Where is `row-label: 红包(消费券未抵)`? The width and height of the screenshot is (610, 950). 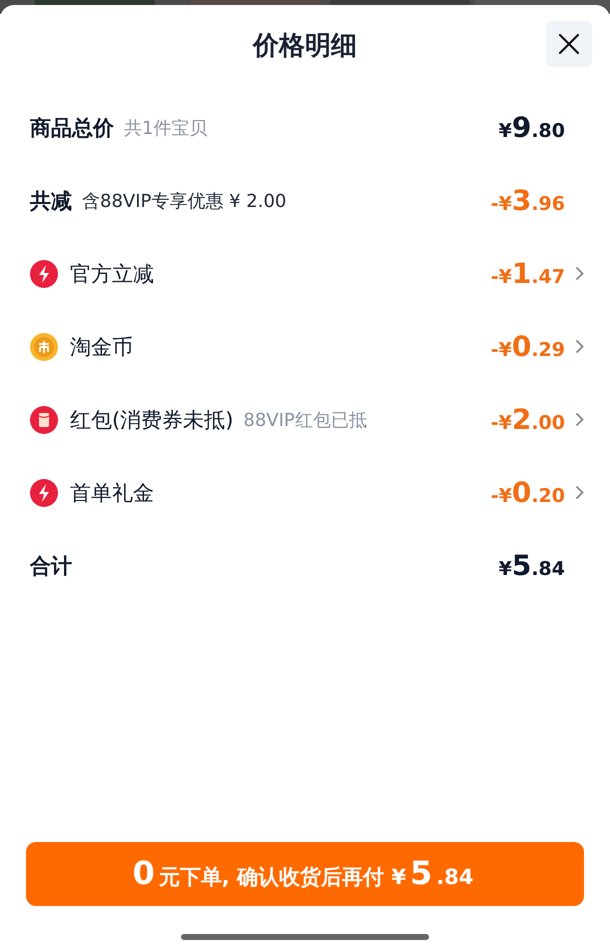 row-label: 红包(消费券未抵) is located at coordinates (152, 420).